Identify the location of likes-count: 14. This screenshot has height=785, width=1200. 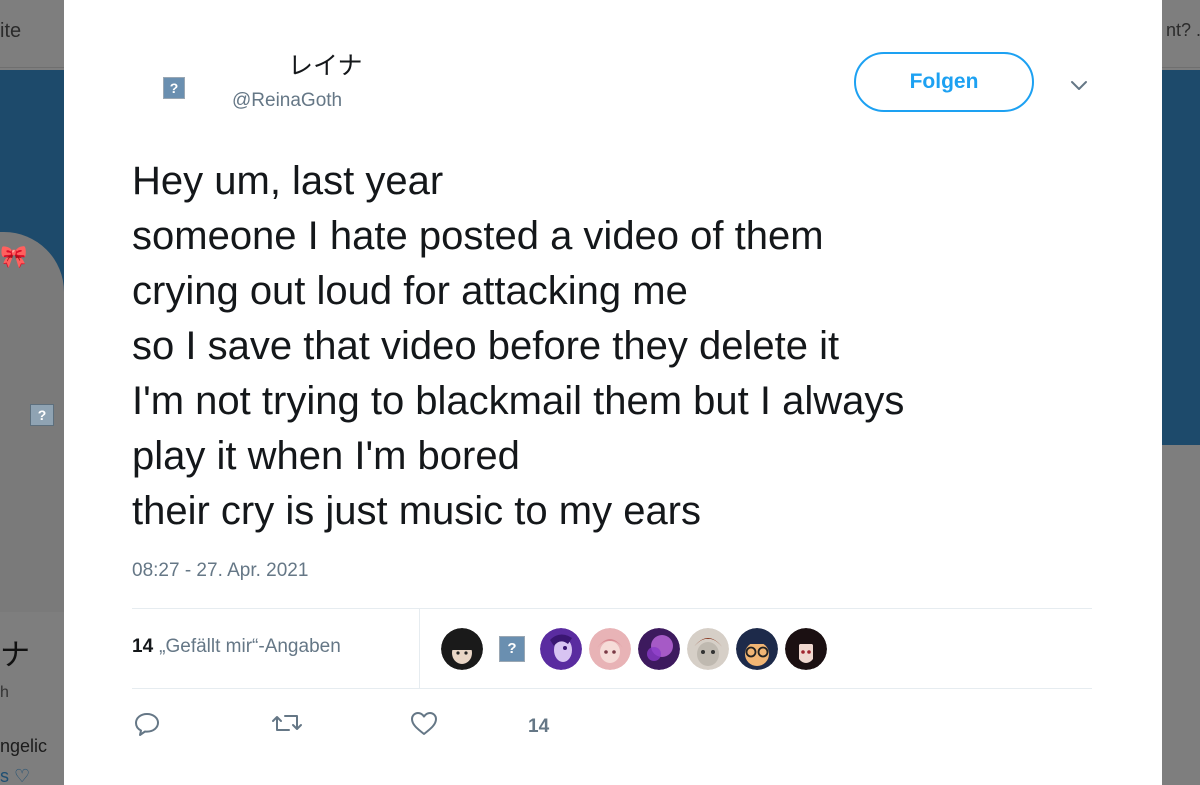
(143, 646).